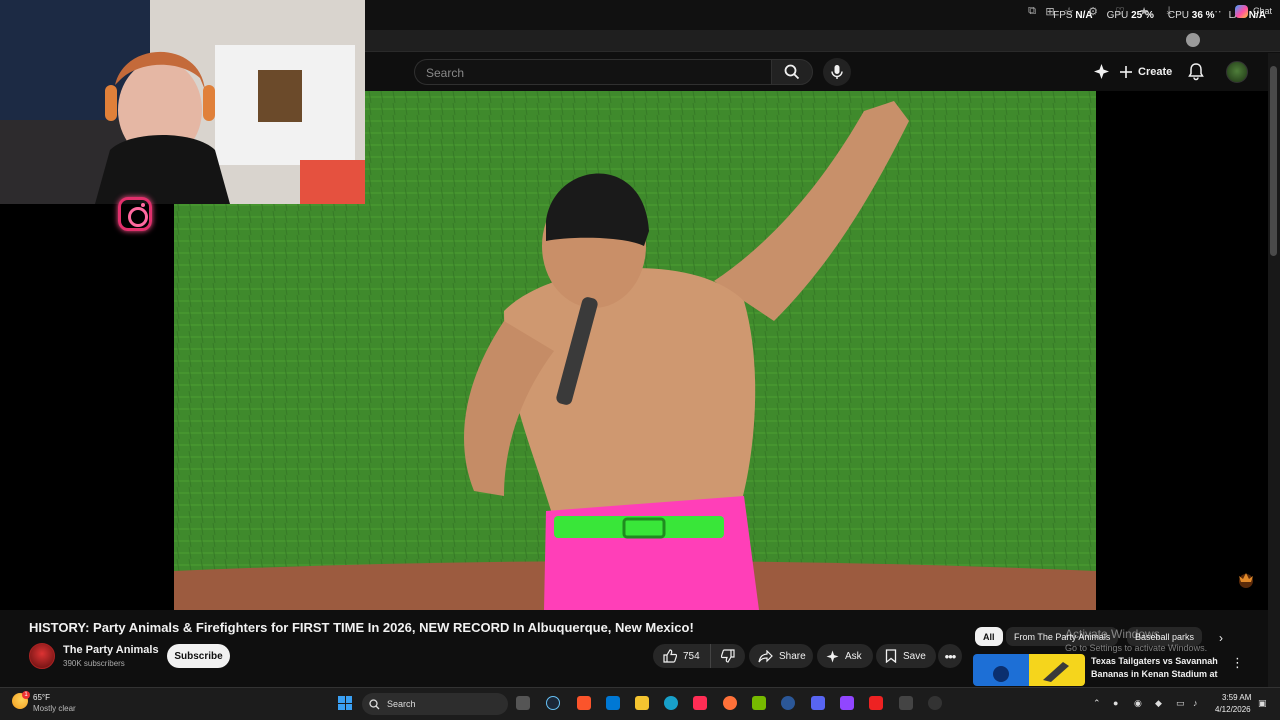 The width and height of the screenshot is (1280, 720). What do you see at coordinates (1126, 72) in the screenshot?
I see `plus-icon` at bounding box center [1126, 72].